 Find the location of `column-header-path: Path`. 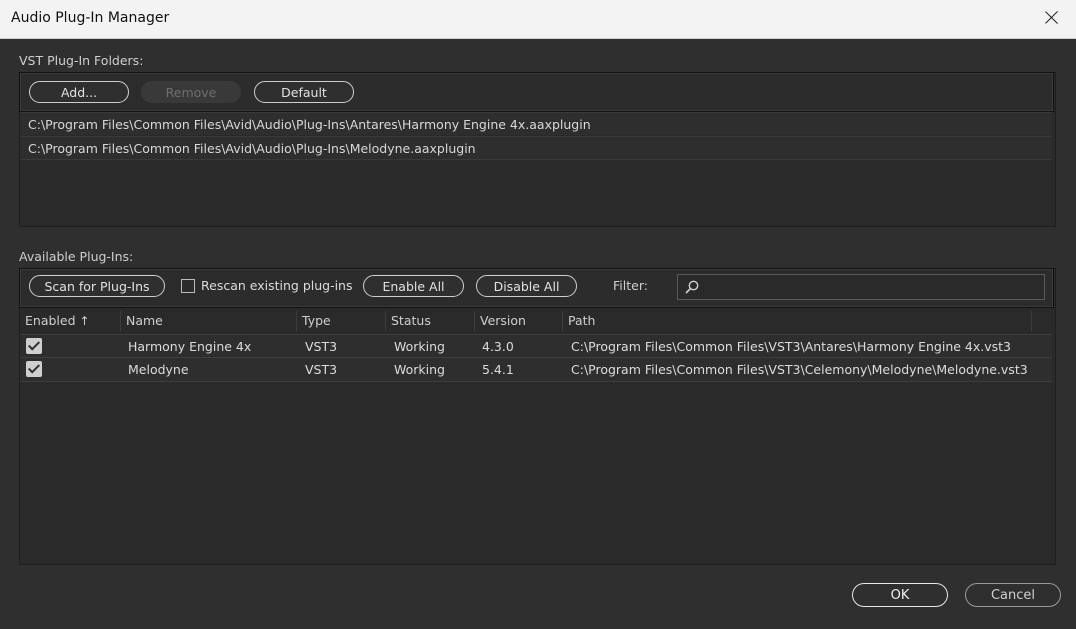

column-header-path: Path is located at coordinates (581, 320).